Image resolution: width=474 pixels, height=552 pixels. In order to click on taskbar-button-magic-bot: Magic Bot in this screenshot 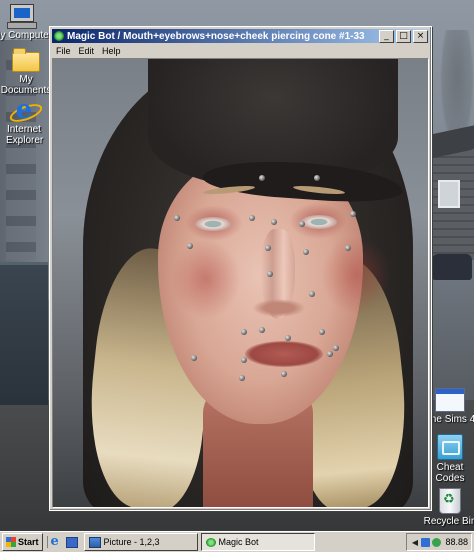, I will do `click(257, 542)`.